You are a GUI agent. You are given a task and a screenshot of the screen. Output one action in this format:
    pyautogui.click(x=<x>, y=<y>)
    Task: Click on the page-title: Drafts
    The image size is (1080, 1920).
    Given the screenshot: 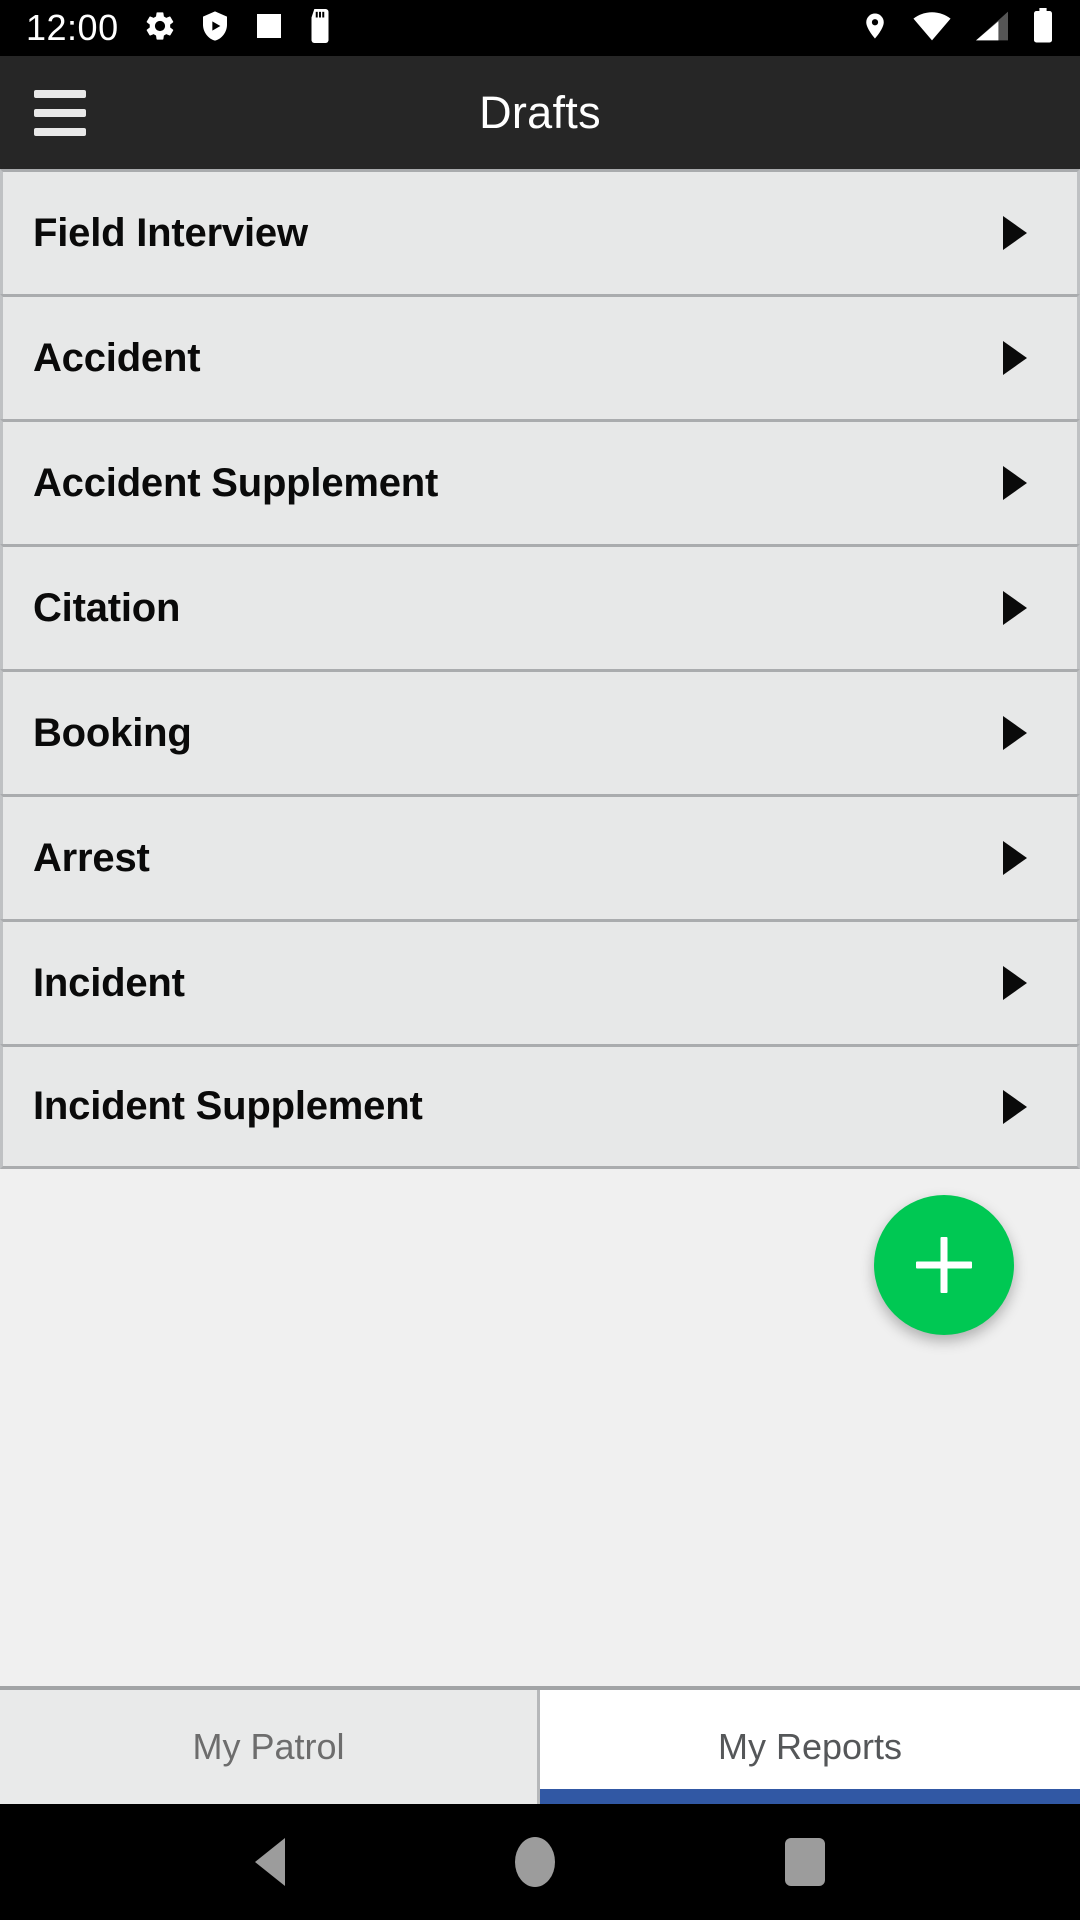 What is the action you would take?
    pyautogui.click(x=540, y=112)
    